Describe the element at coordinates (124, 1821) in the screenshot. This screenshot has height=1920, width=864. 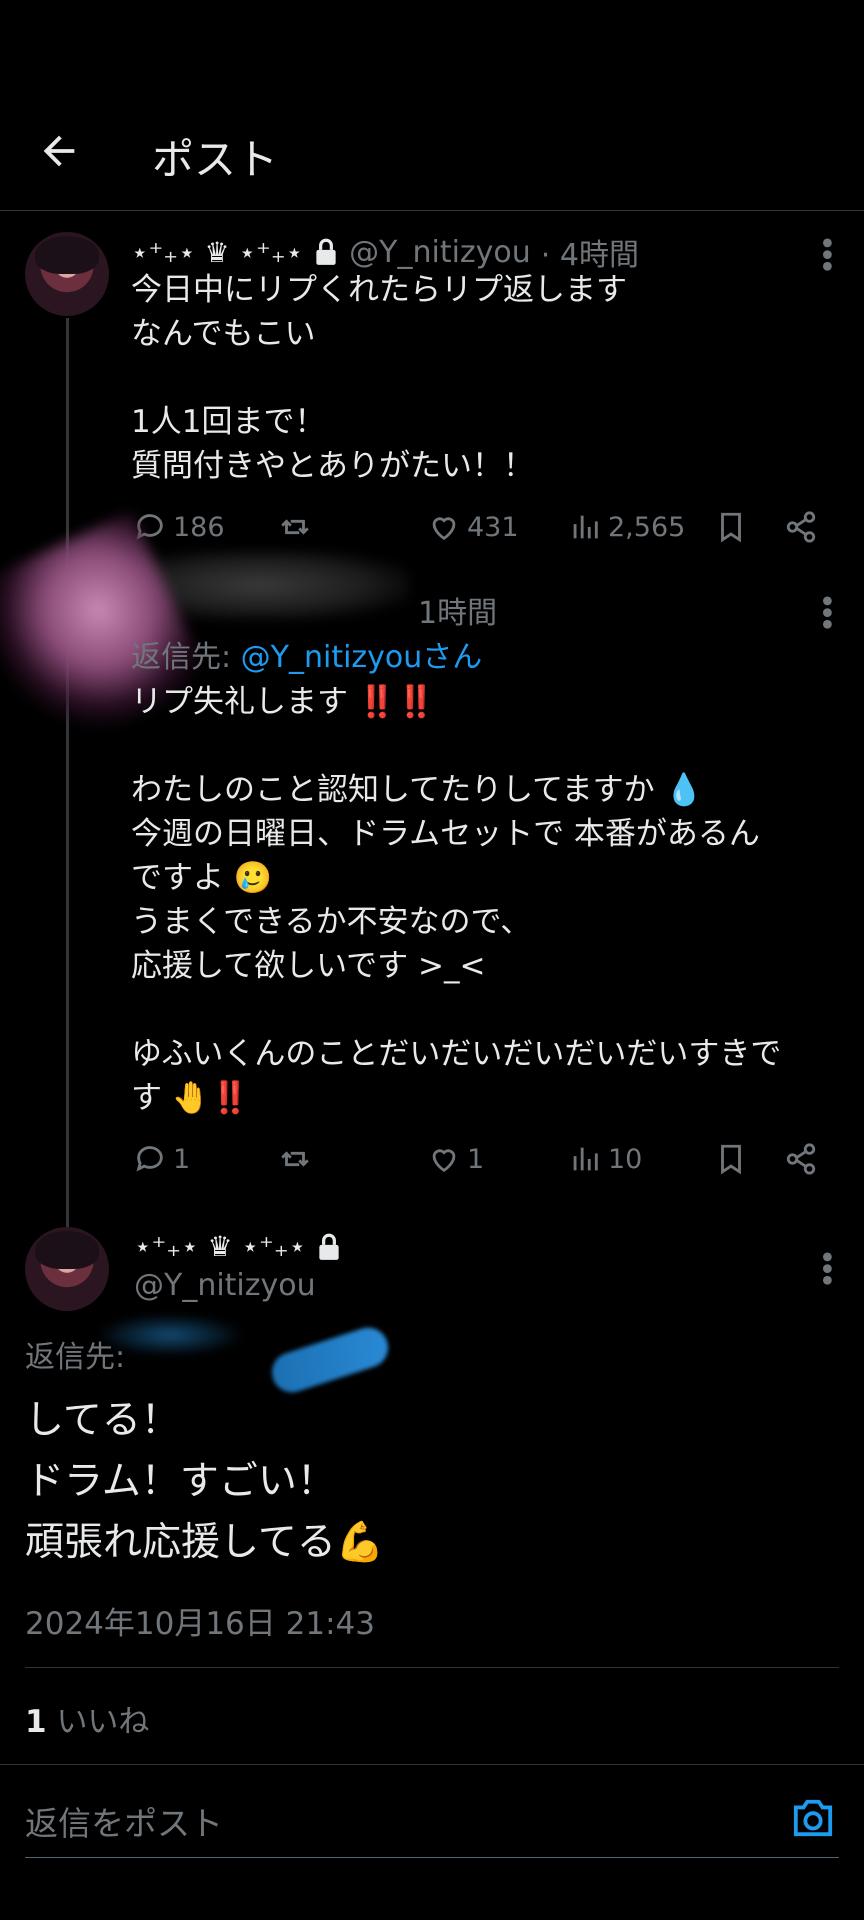
I see `reply-input: 返信をポスト` at that location.